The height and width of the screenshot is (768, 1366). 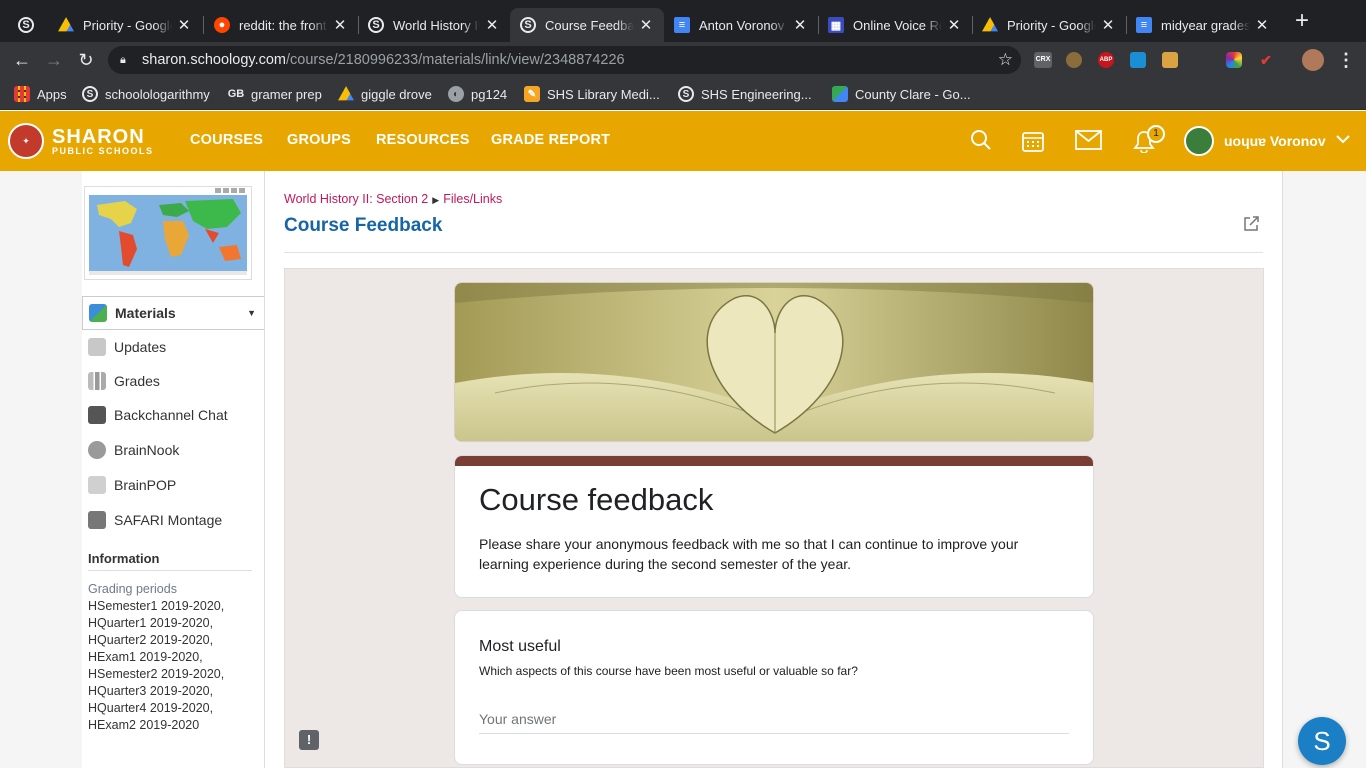 I want to click on sidebar-item-brainpop: BrainPOP, so click(x=173, y=485).